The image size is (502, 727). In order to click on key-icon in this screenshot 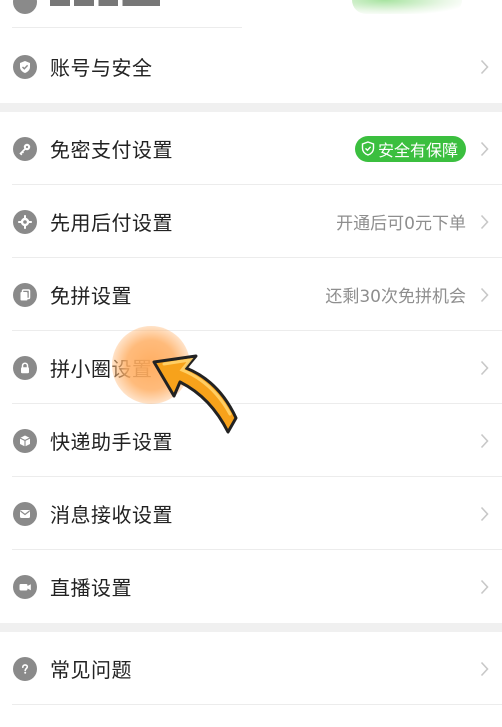, I will do `click(25, 148)`.